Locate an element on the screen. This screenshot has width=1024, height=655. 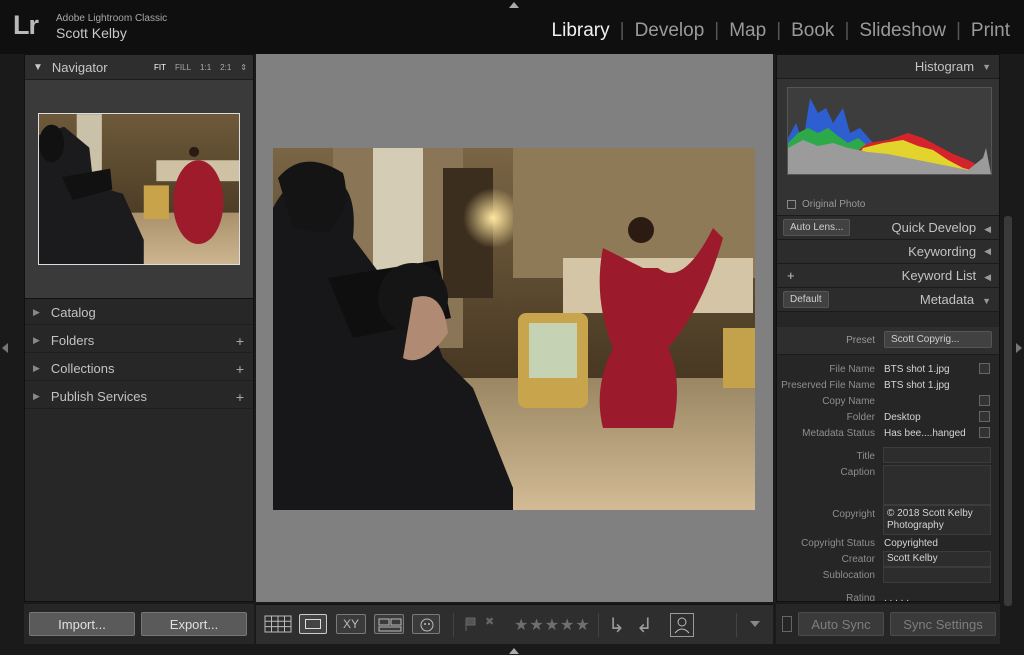
people-view-icon is located at coordinates (426, 624).